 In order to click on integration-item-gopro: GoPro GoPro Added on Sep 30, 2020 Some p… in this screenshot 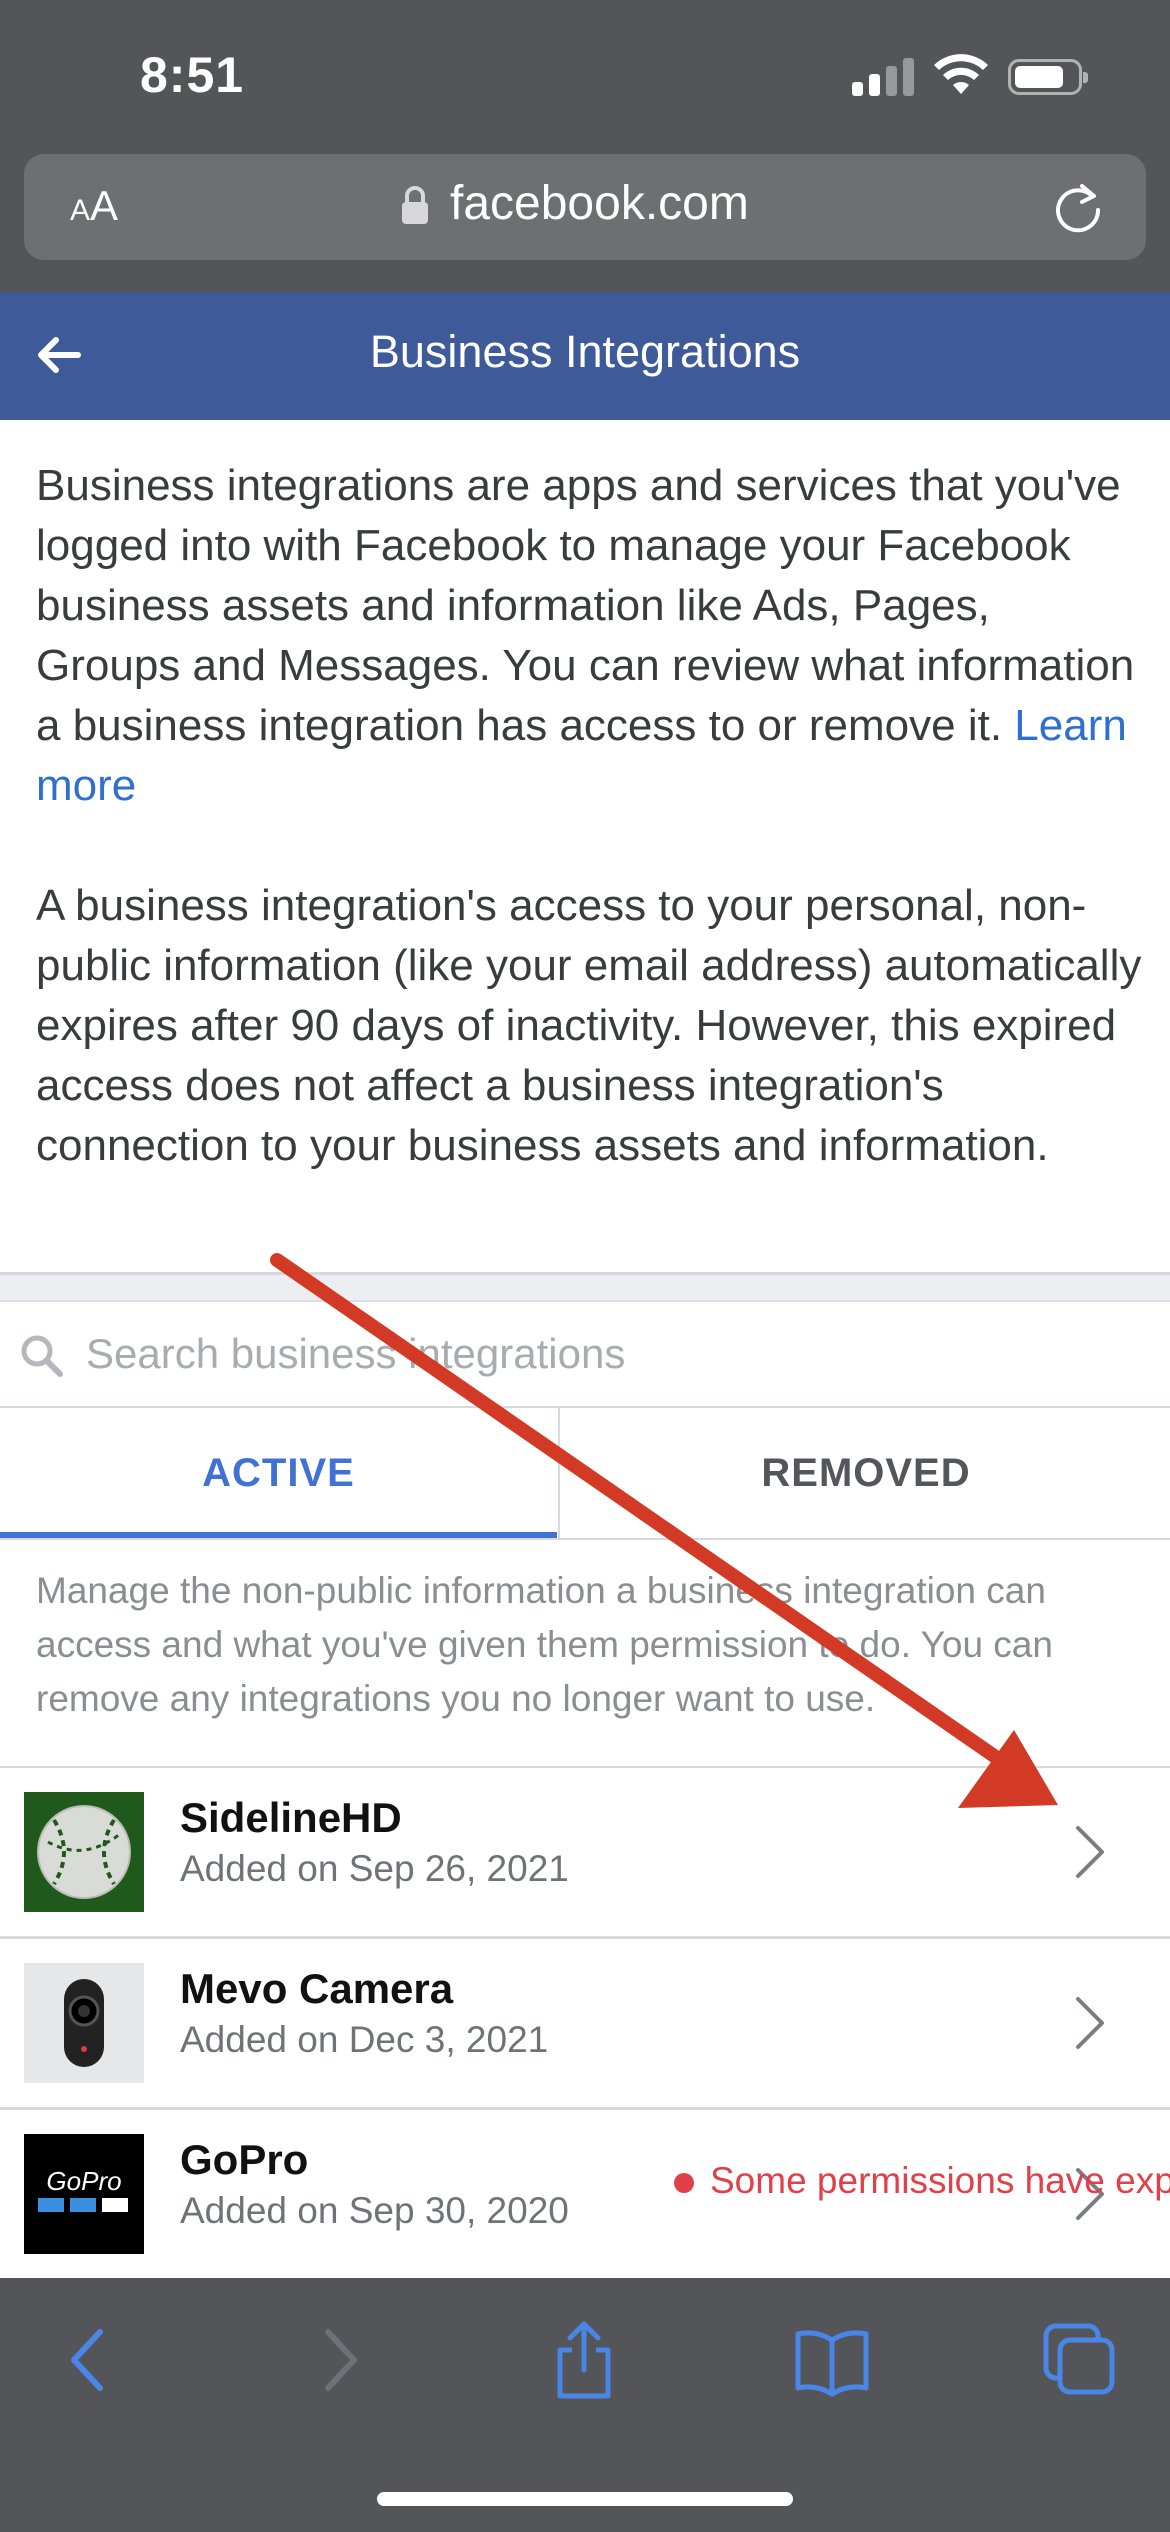, I will do `click(585, 2195)`.